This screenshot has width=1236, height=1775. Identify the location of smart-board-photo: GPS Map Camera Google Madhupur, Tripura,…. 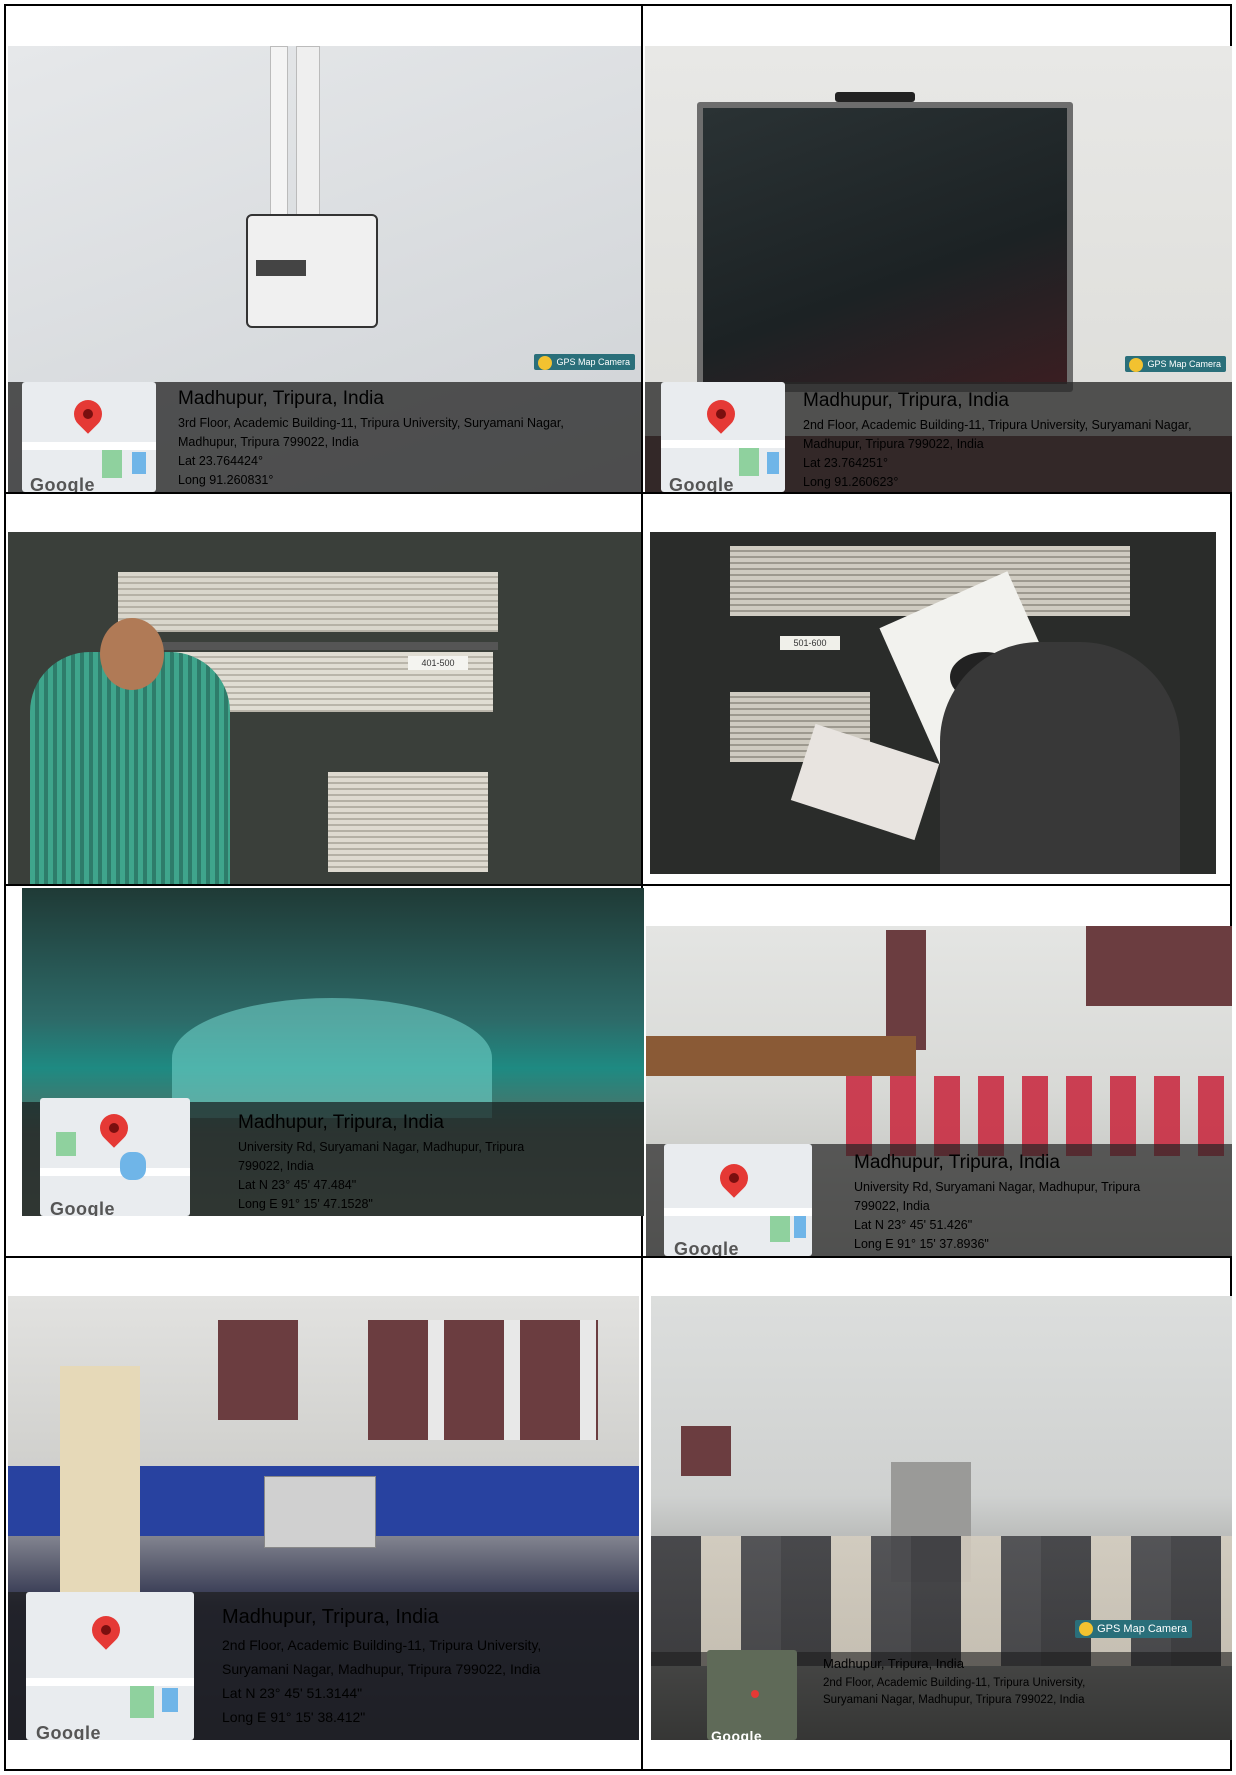
(938, 269).